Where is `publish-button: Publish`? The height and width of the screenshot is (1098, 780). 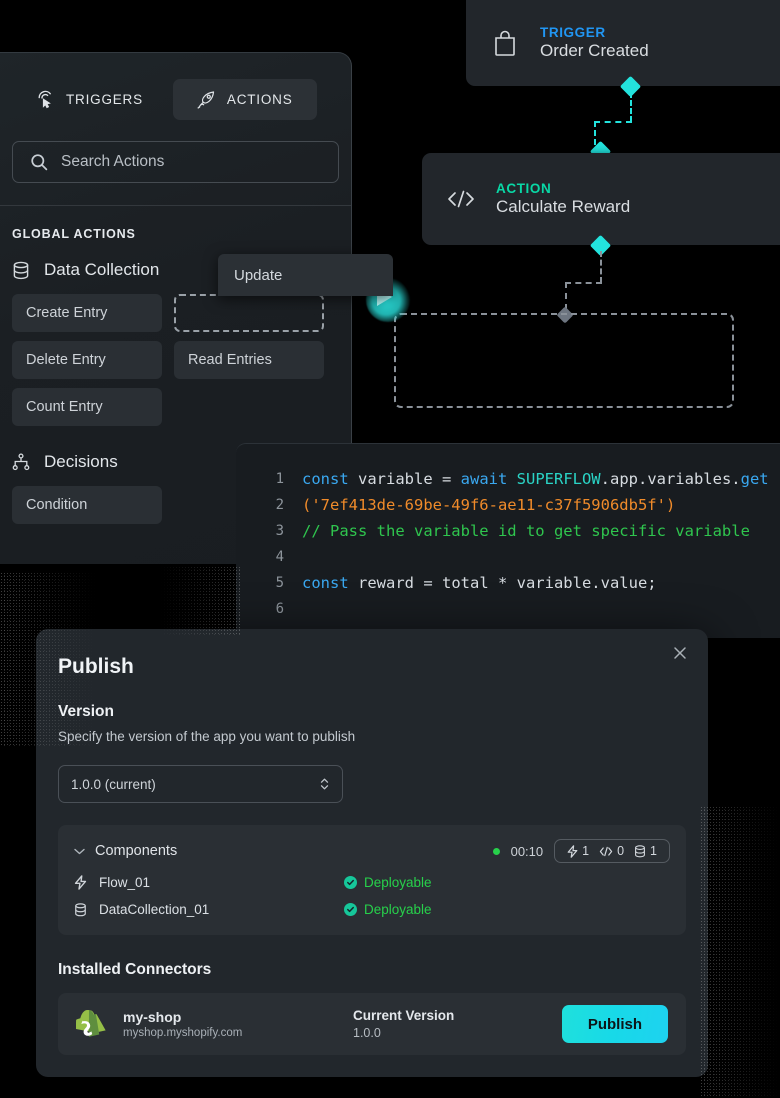 publish-button: Publish is located at coordinates (614, 1024).